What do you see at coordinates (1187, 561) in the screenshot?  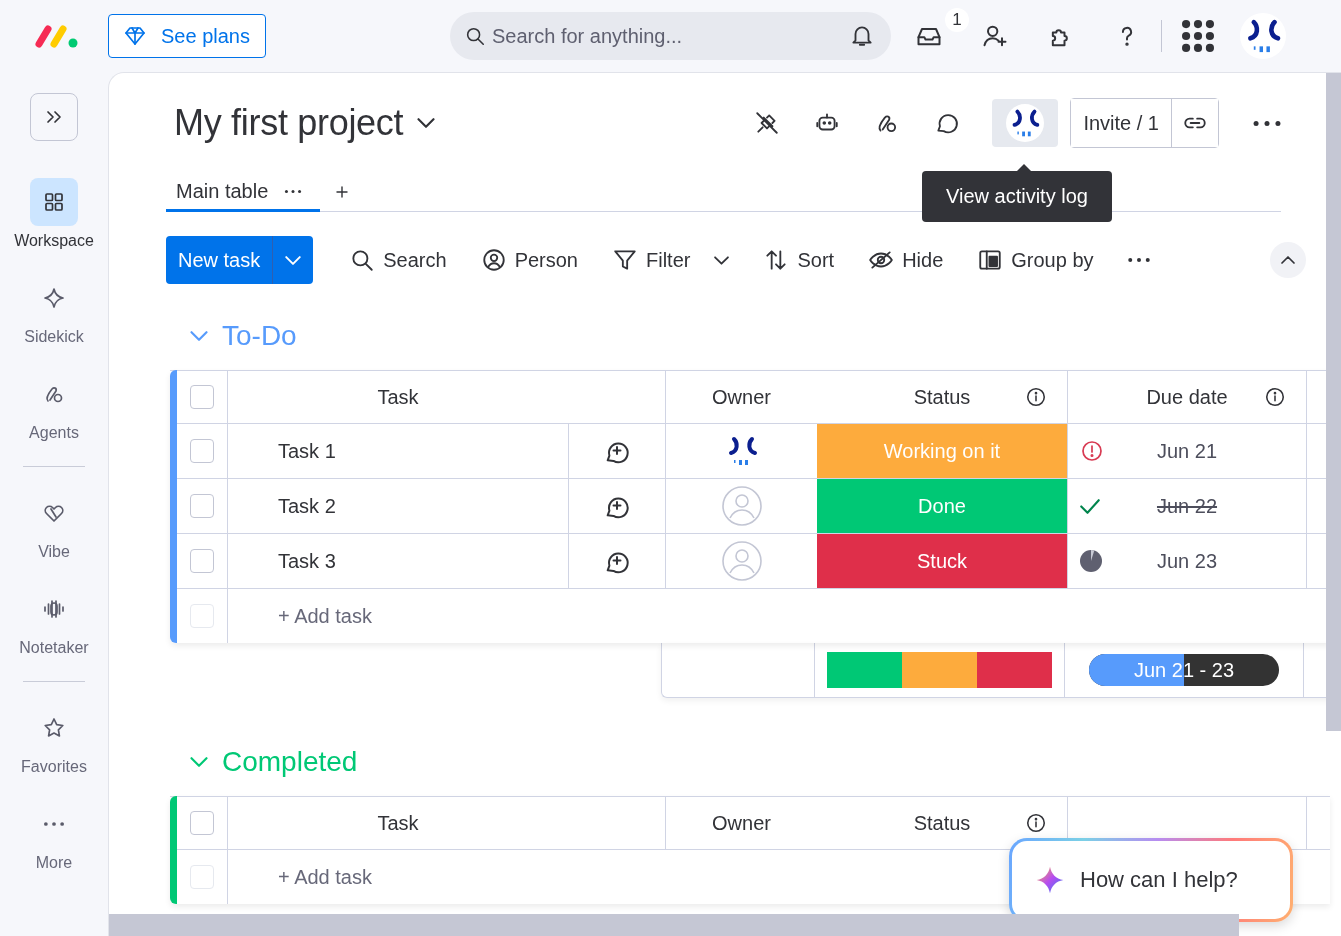 I see `date-text: Jun 23` at bounding box center [1187, 561].